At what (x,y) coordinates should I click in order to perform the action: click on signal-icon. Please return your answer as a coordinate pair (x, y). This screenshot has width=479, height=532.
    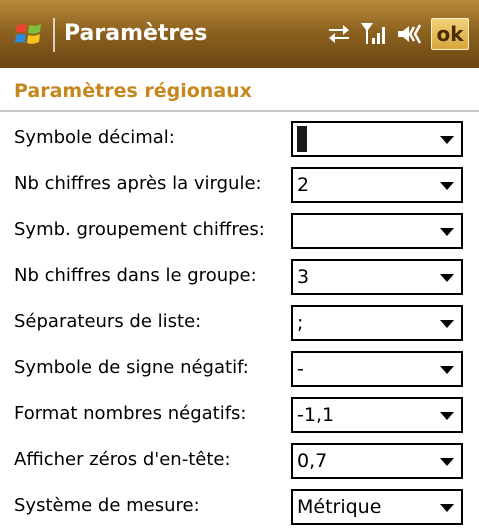
    Looking at the image, I should click on (374, 36).